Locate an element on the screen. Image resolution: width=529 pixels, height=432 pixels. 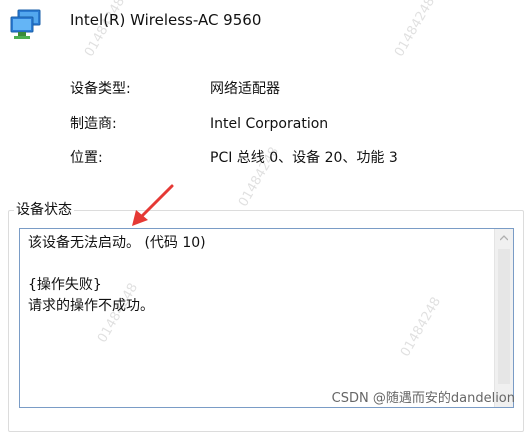
vertical-scrollbar is located at coordinates (503, 318).